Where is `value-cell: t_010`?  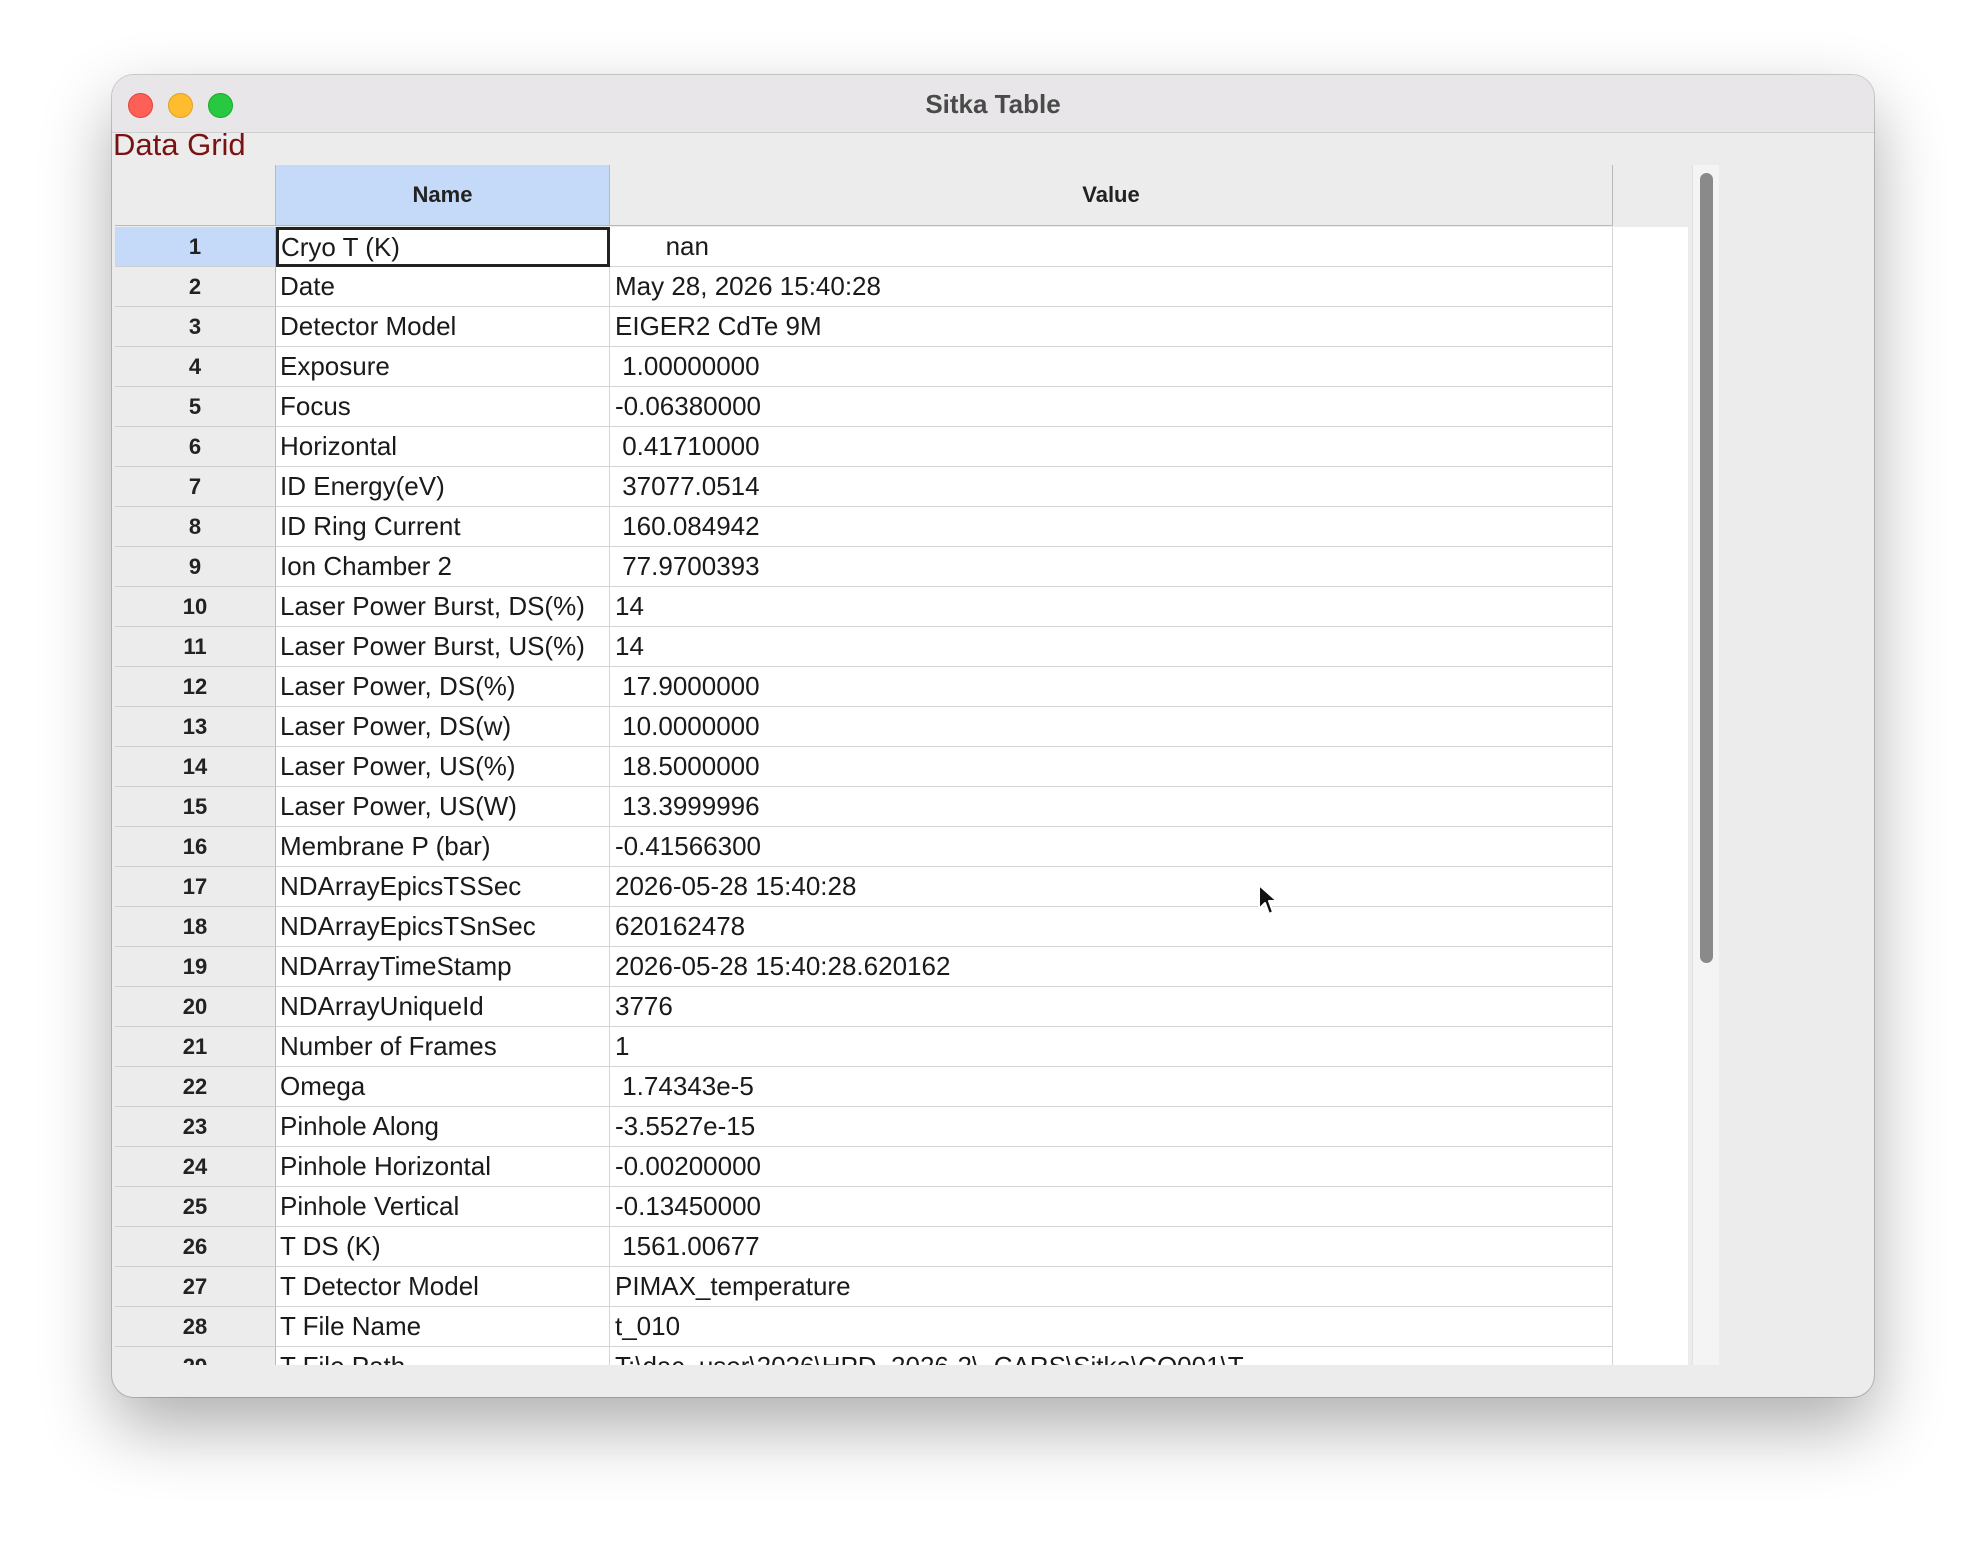 value-cell: t_010 is located at coordinates (1111, 1327).